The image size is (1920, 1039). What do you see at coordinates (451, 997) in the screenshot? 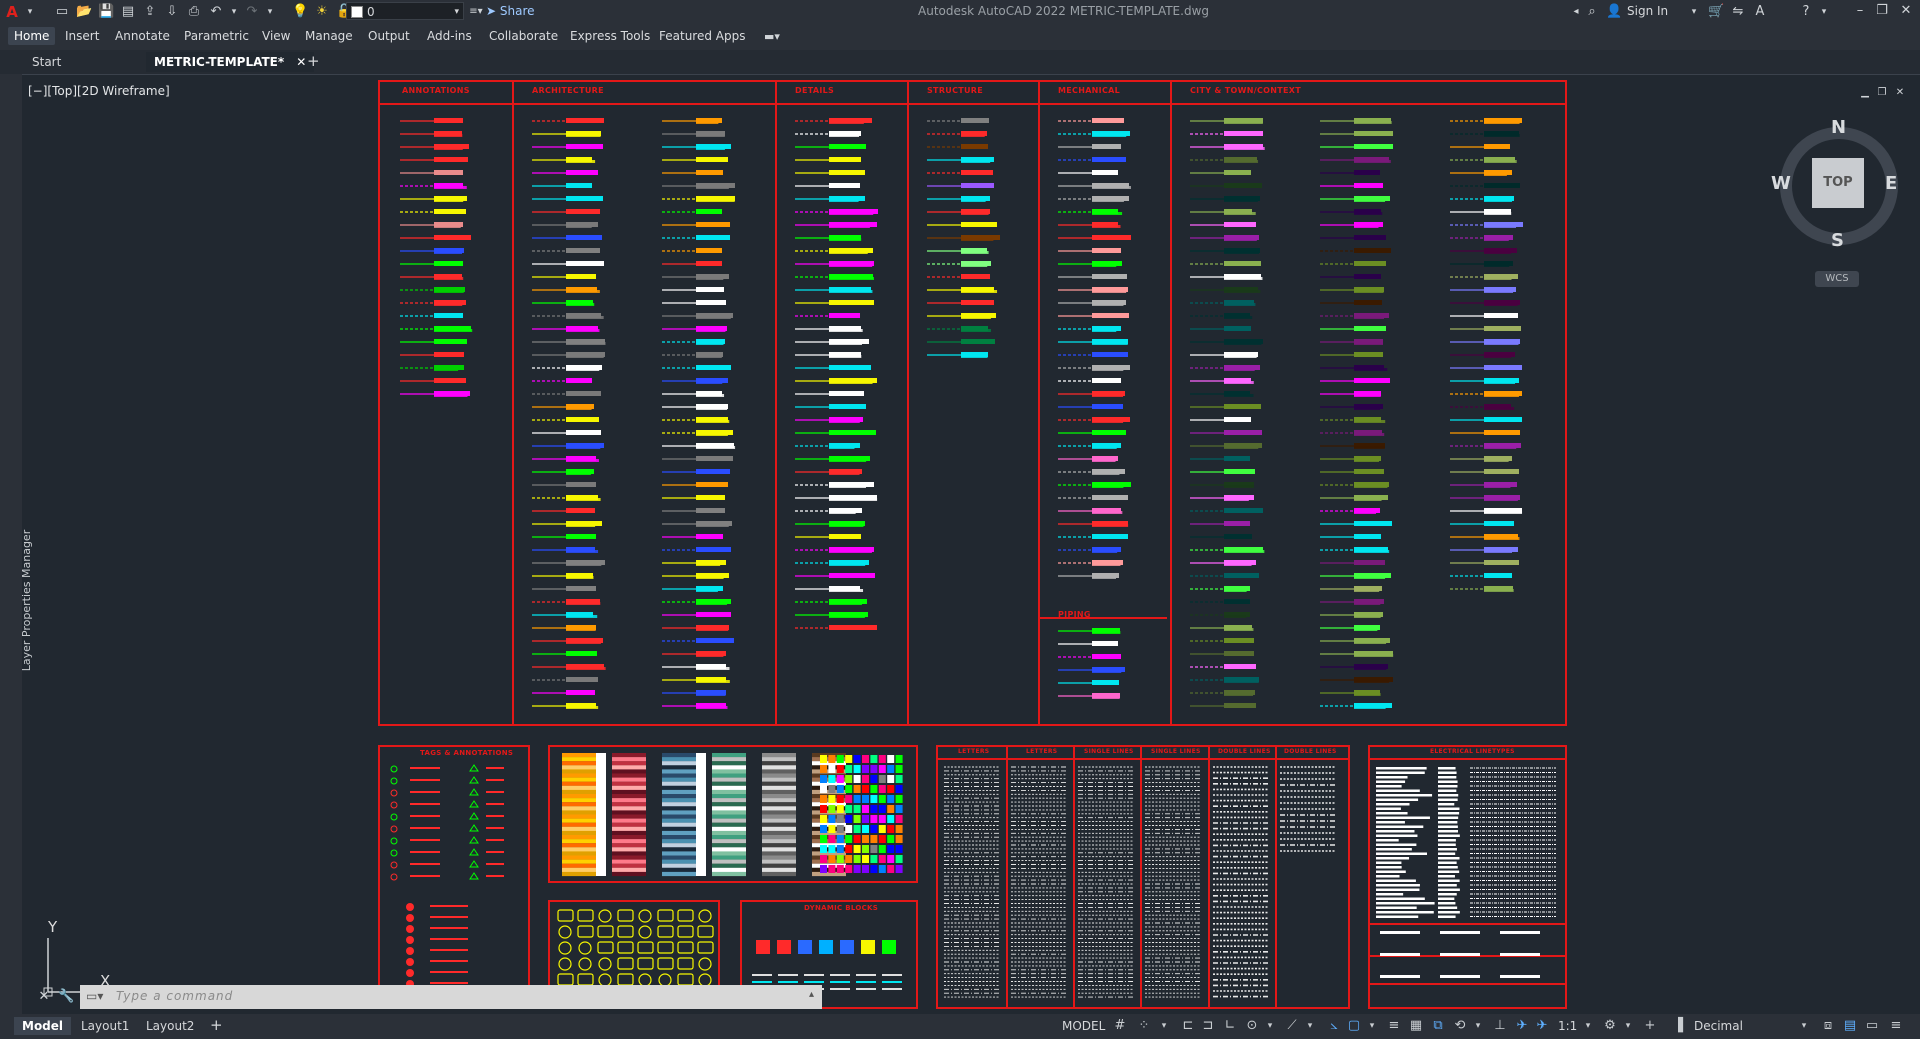
I see `command-line: ▭▾ Type a command ▴` at bounding box center [451, 997].